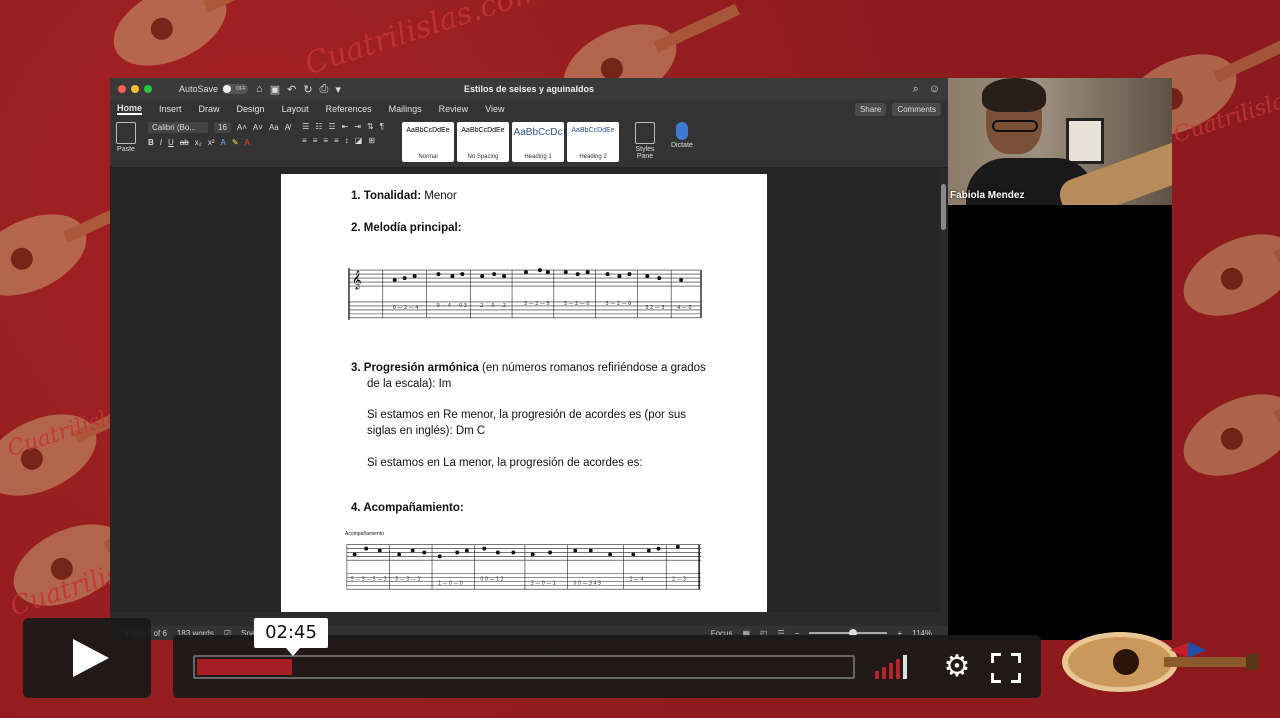  What do you see at coordinates (537, 304) in the screenshot?
I see `svg-text: 3 — 2 — 5` at bounding box center [537, 304].